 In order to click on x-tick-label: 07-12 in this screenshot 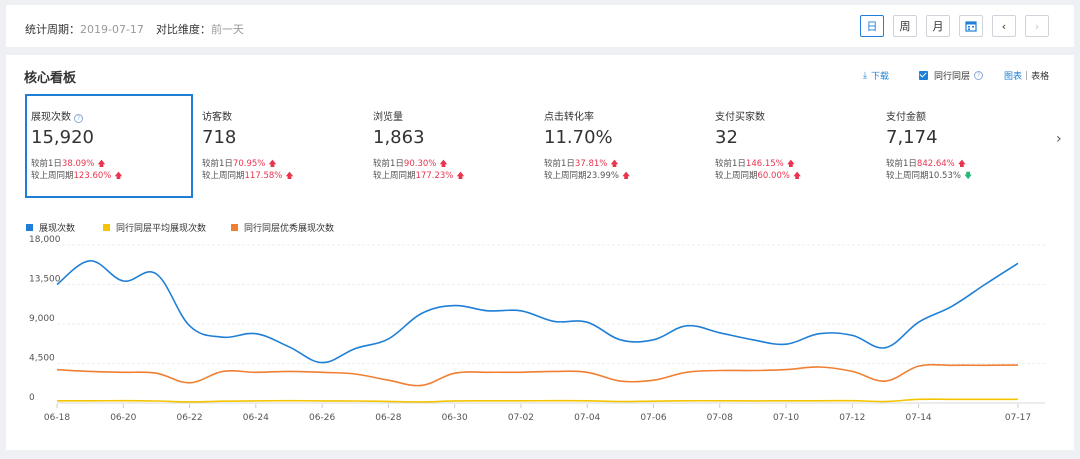, I will do `click(852, 418)`.